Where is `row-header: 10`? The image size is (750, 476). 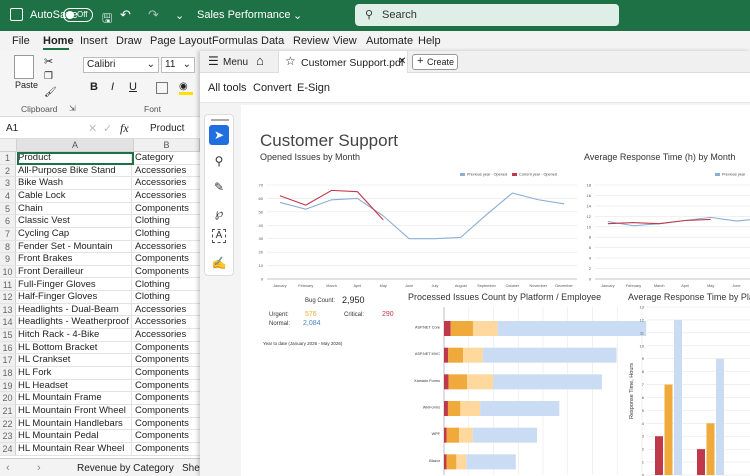 row-header: 10 is located at coordinates (8, 271).